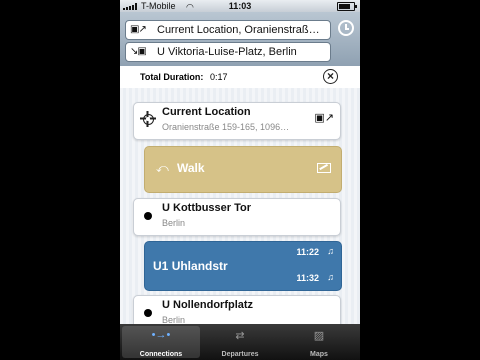 The width and height of the screenshot is (480, 360). I want to click on location-target-icon, so click(148, 119).